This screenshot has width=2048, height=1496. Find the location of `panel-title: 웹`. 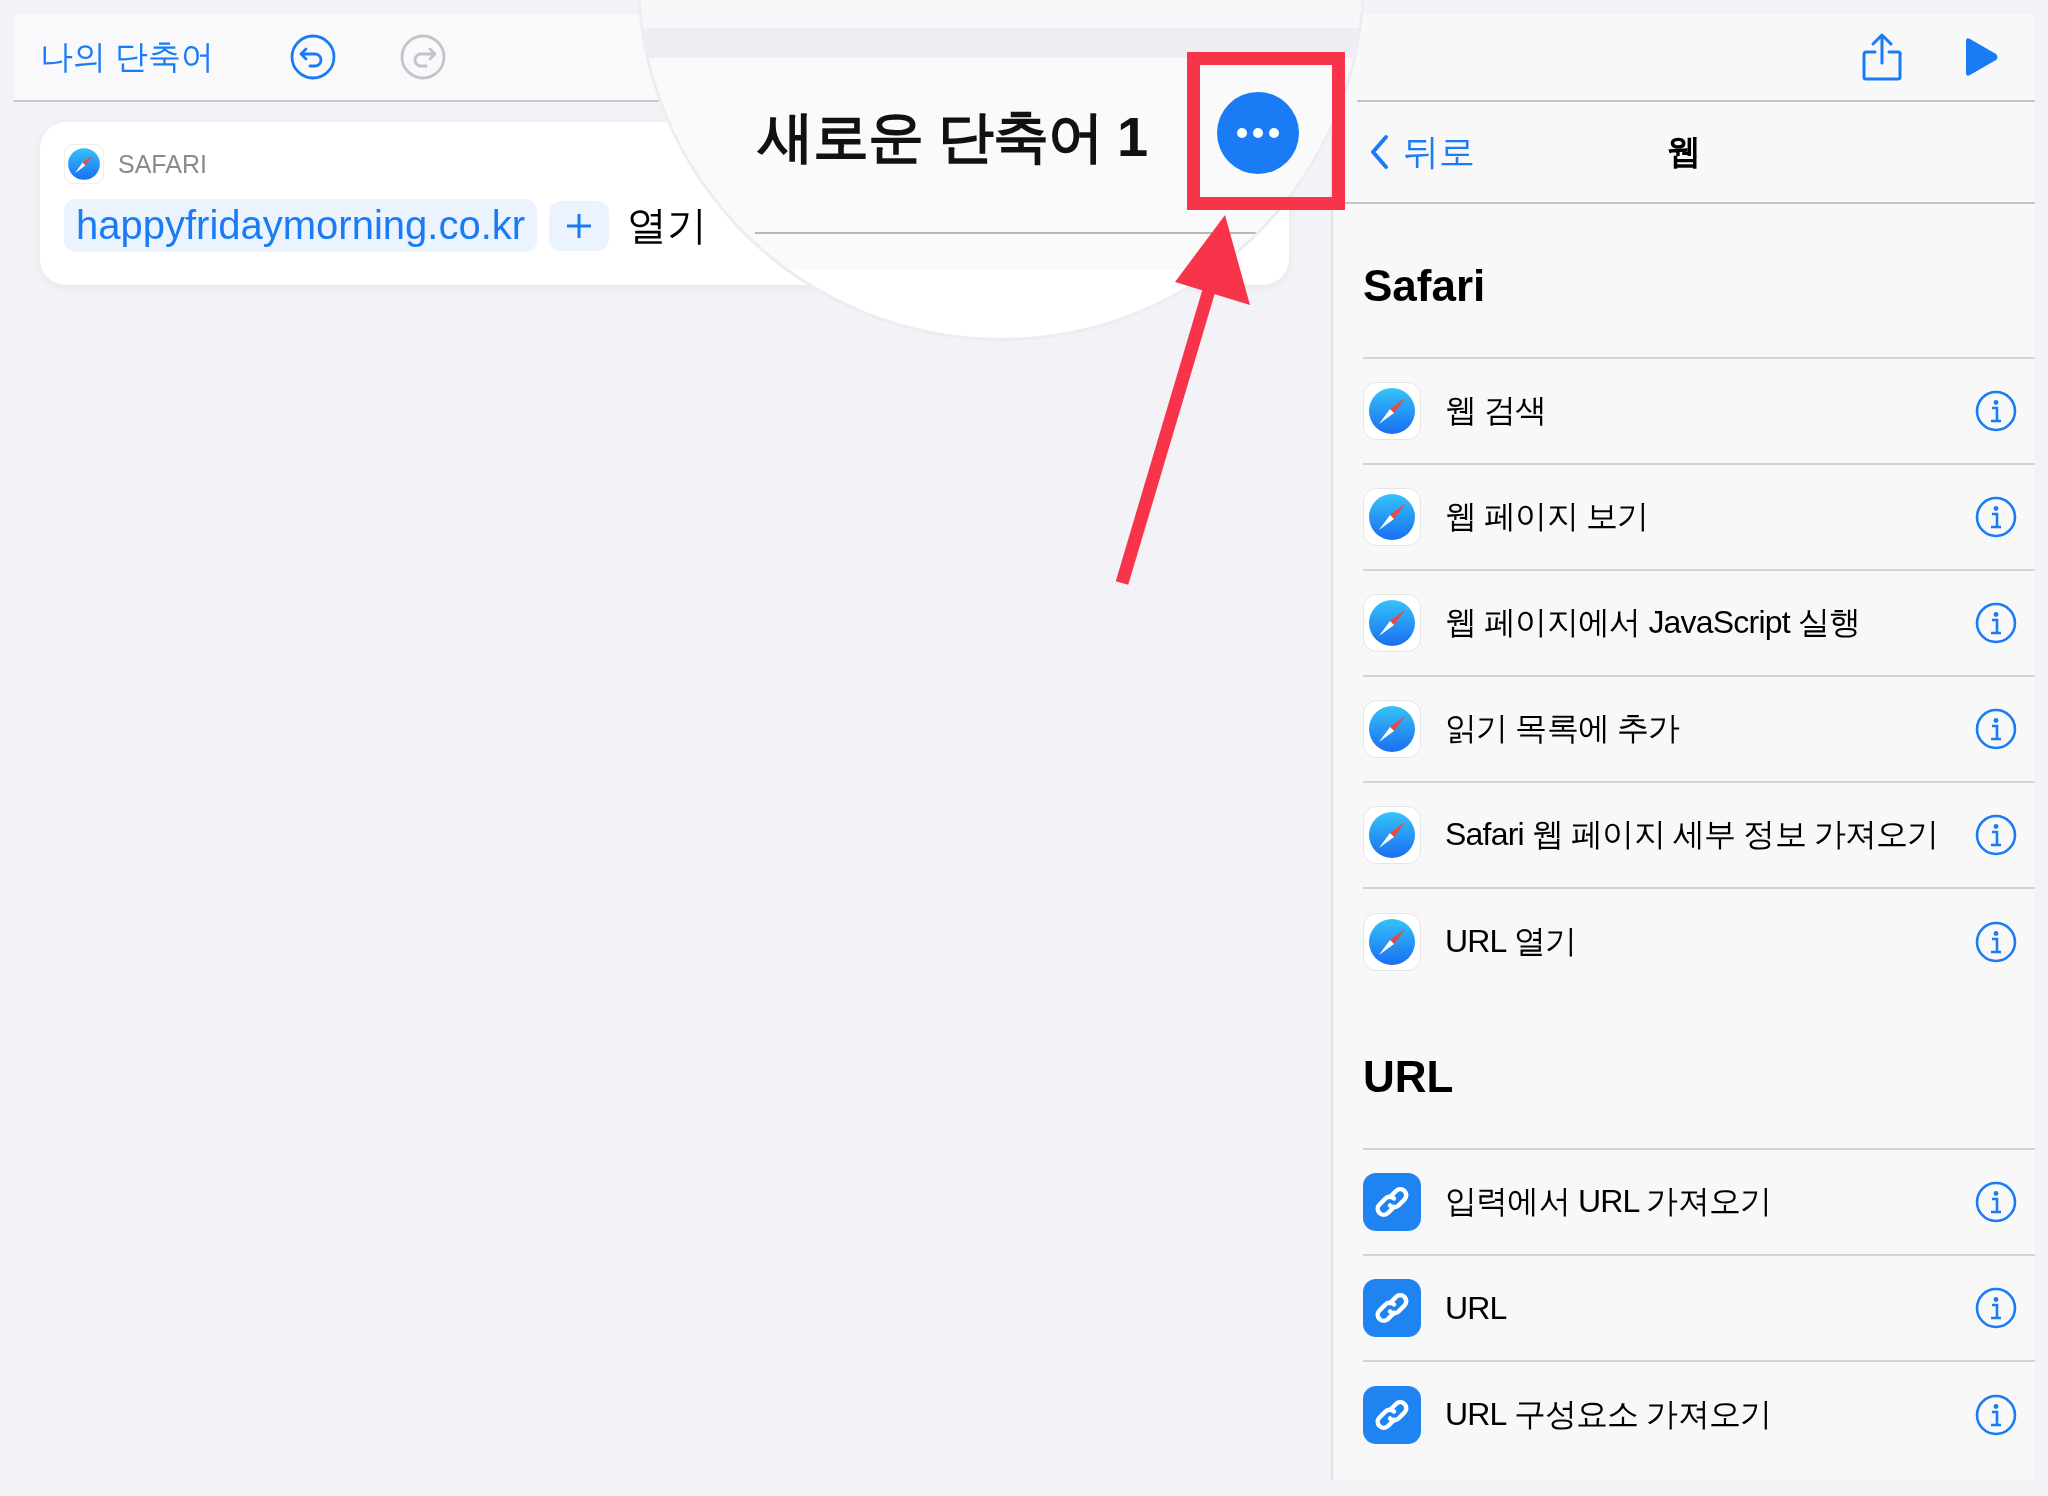

panel-title: 웹 is located at coordinates (1684, 151).